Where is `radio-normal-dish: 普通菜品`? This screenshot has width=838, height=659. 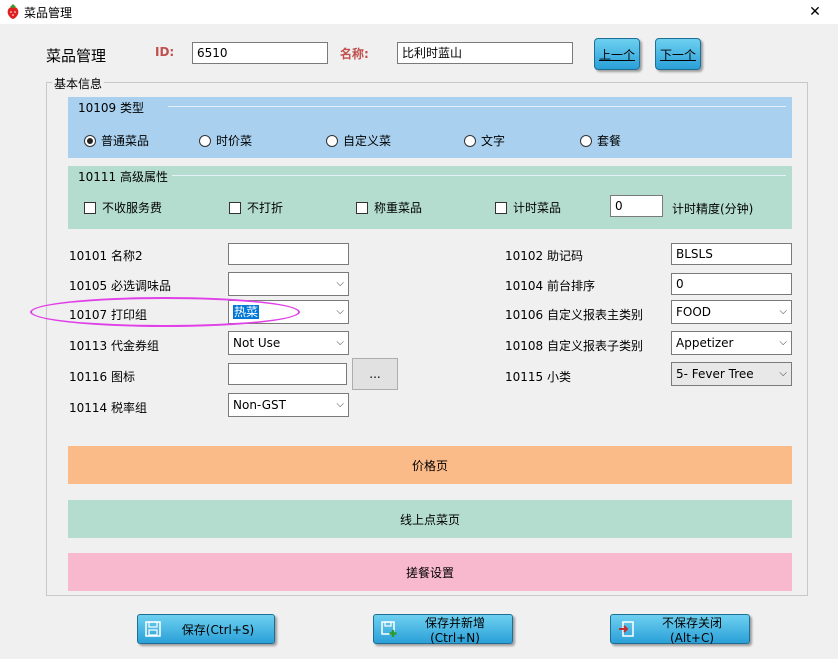 radio-normal-dish: 普通菜品 is located at coordinates (116, 140).